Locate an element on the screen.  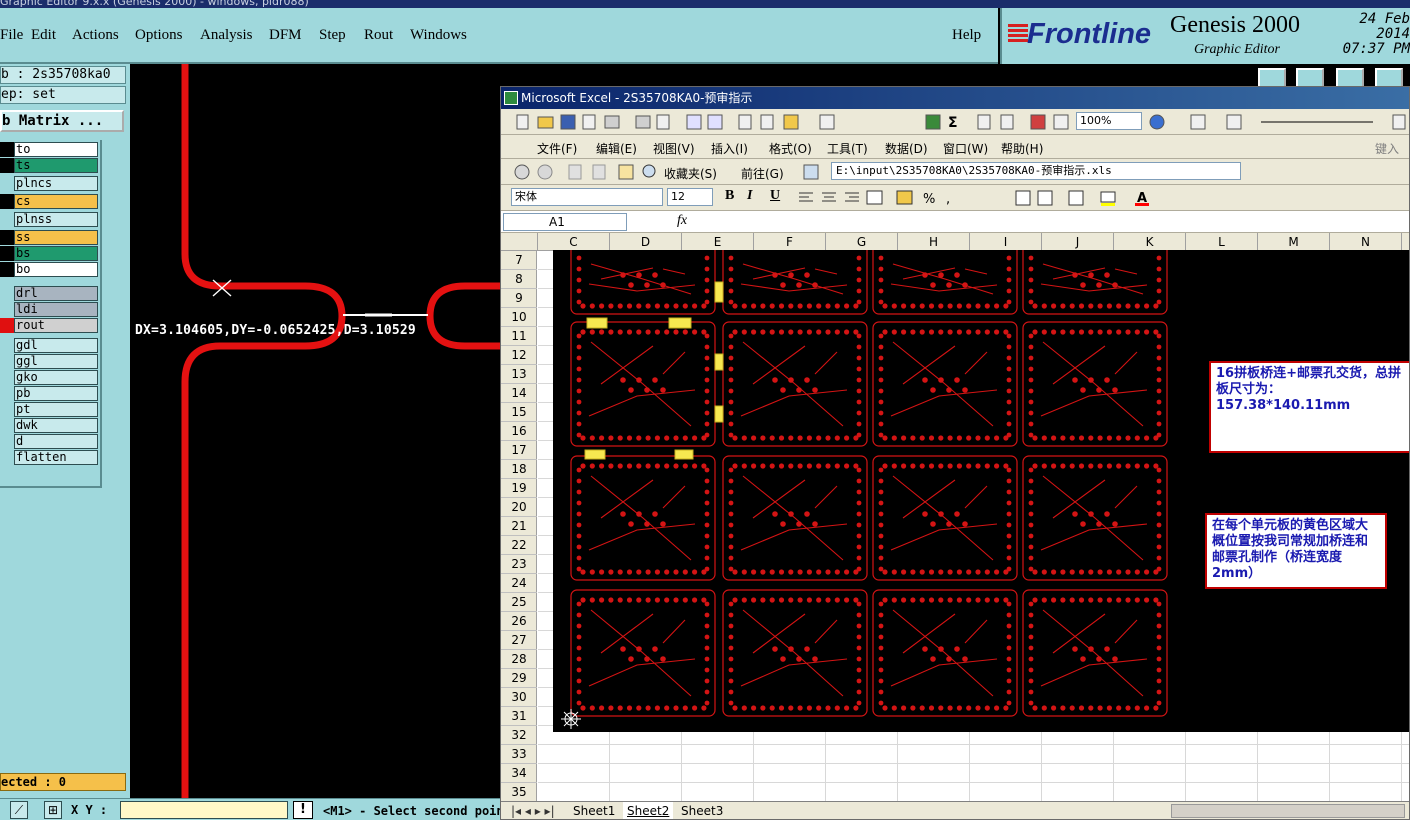
font-name-select: 宋体 is located at coordinates (587, 197).